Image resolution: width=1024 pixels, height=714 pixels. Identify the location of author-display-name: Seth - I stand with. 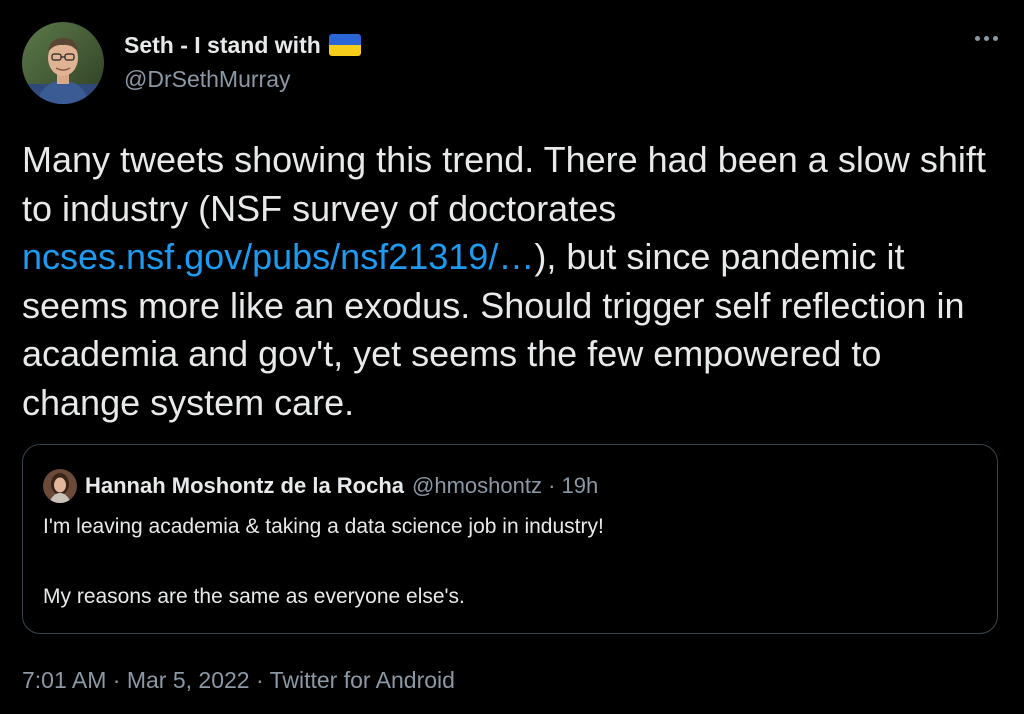
(222, 45).